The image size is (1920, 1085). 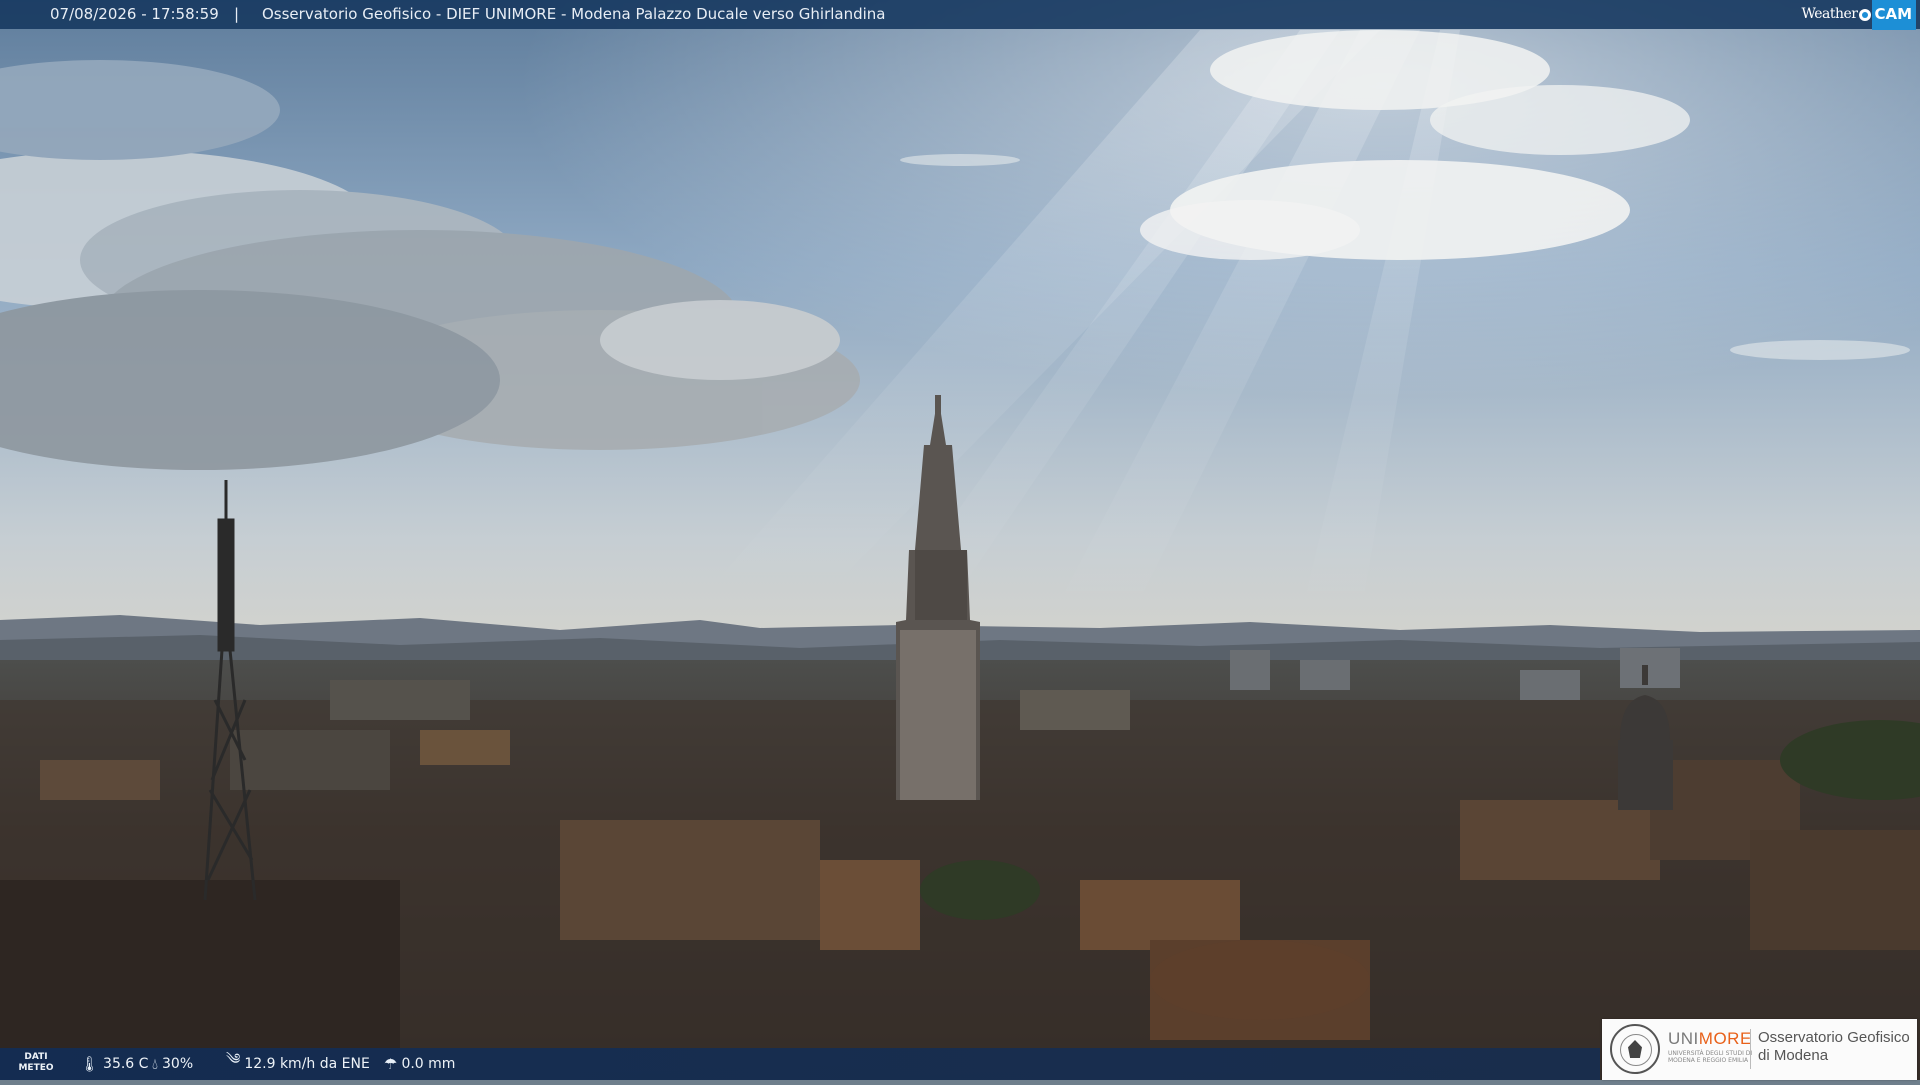 I want to click on rain-gauge-icon: ☂︎, so click(x=391, y=1064).